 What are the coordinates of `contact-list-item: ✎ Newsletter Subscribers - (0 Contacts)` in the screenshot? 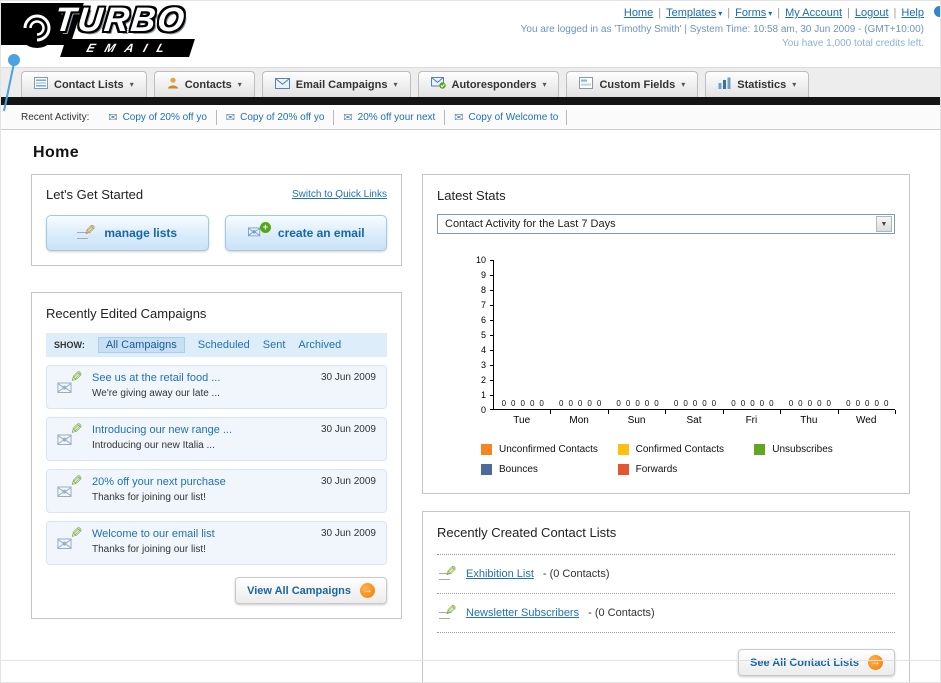 It's located at (666, 613).